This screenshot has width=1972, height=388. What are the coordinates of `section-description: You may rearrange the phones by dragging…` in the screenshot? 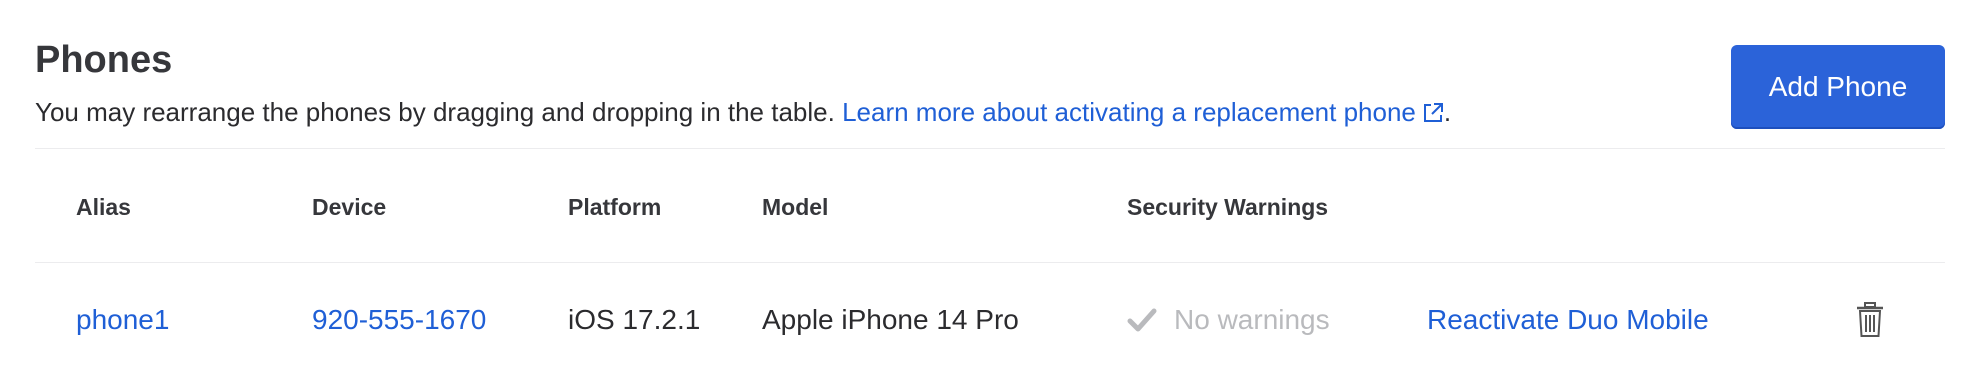 It's located at (743, 113).